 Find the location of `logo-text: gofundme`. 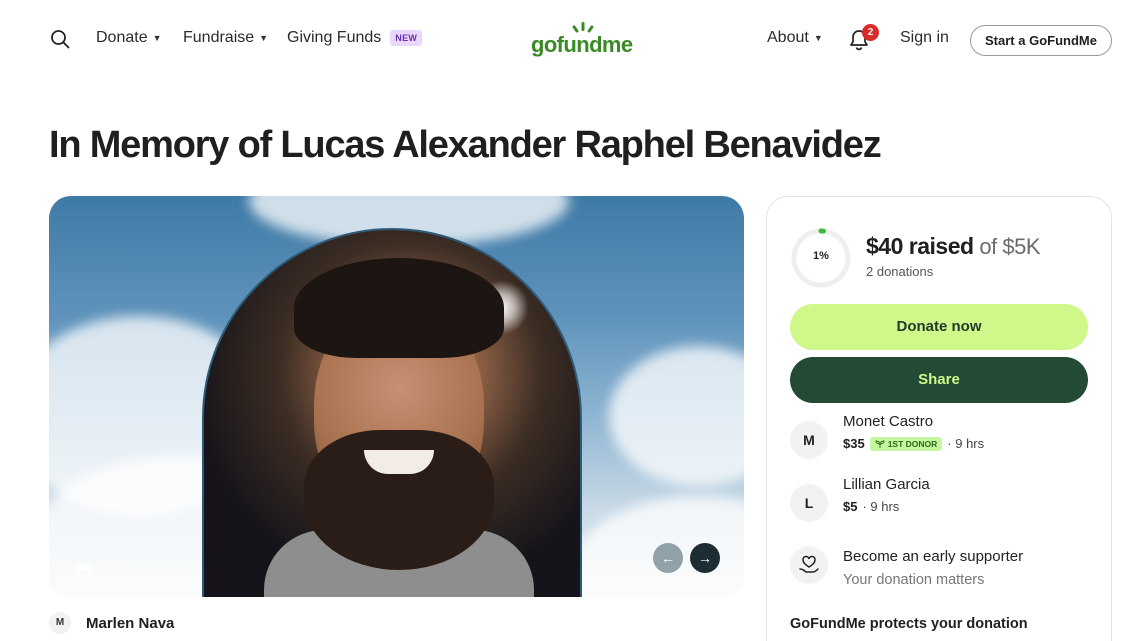

logo-text: gofundme is located at coordinates (582, 44).